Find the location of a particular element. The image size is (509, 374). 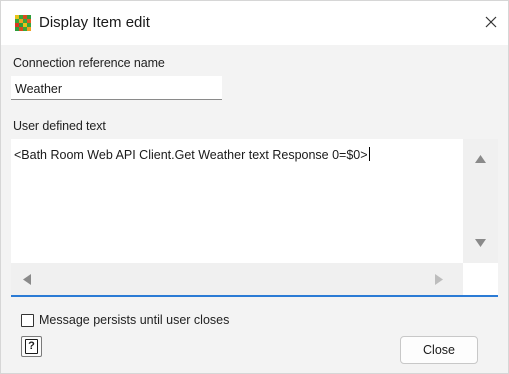

user-defined-text-label: User defined text is located at coordinates (59, 126).